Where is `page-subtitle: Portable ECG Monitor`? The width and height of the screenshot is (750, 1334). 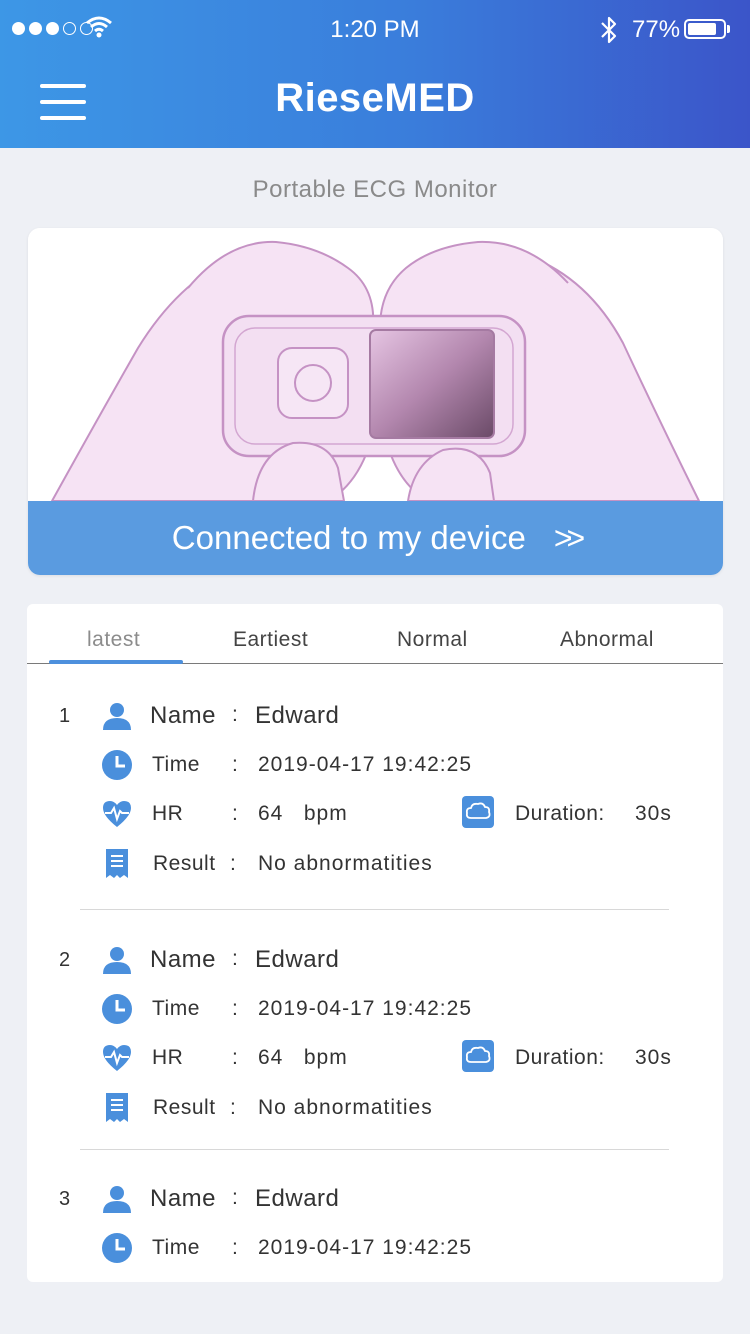
page-subtitle: Portable ECG Monitor is located at coordinates (375, 189).